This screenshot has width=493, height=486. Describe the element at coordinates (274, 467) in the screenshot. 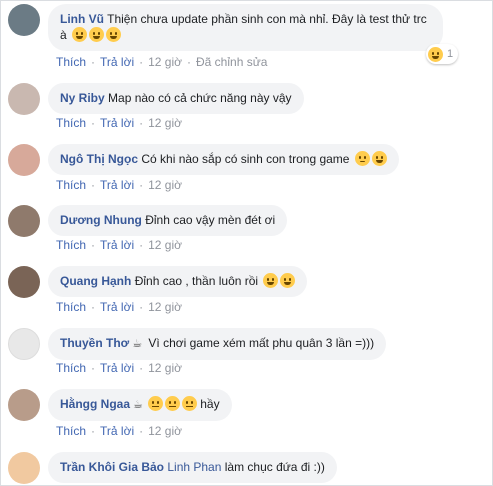

I see `comment-text: làm chục đứa đi :))` at that location.